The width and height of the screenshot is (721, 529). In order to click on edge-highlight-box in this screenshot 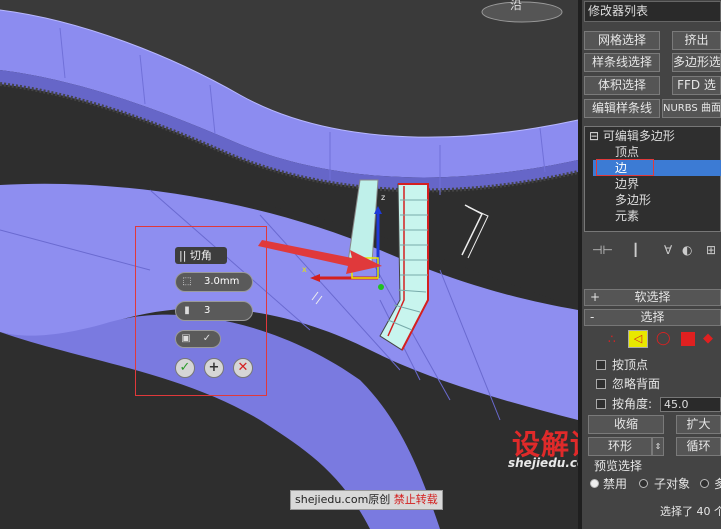, I will do `click(625, 167)`.